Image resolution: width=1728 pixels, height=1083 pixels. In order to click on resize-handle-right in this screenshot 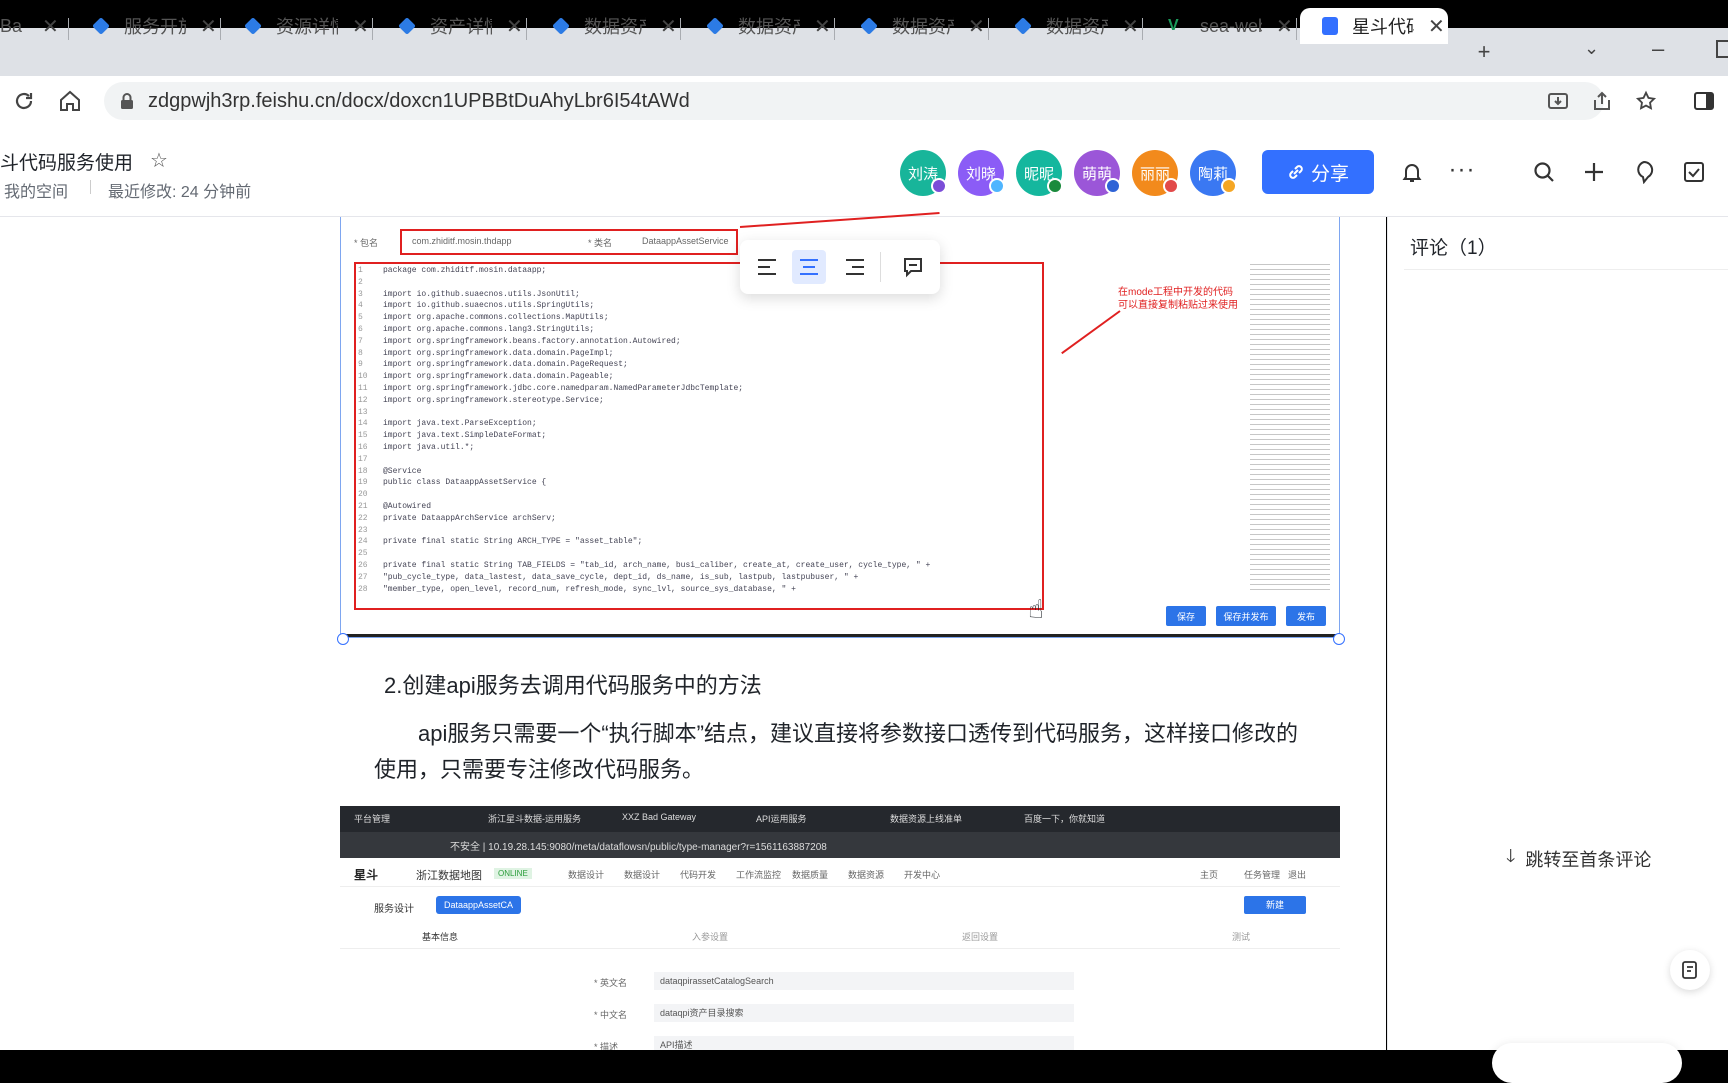, I will do `click(1339, 639)`.